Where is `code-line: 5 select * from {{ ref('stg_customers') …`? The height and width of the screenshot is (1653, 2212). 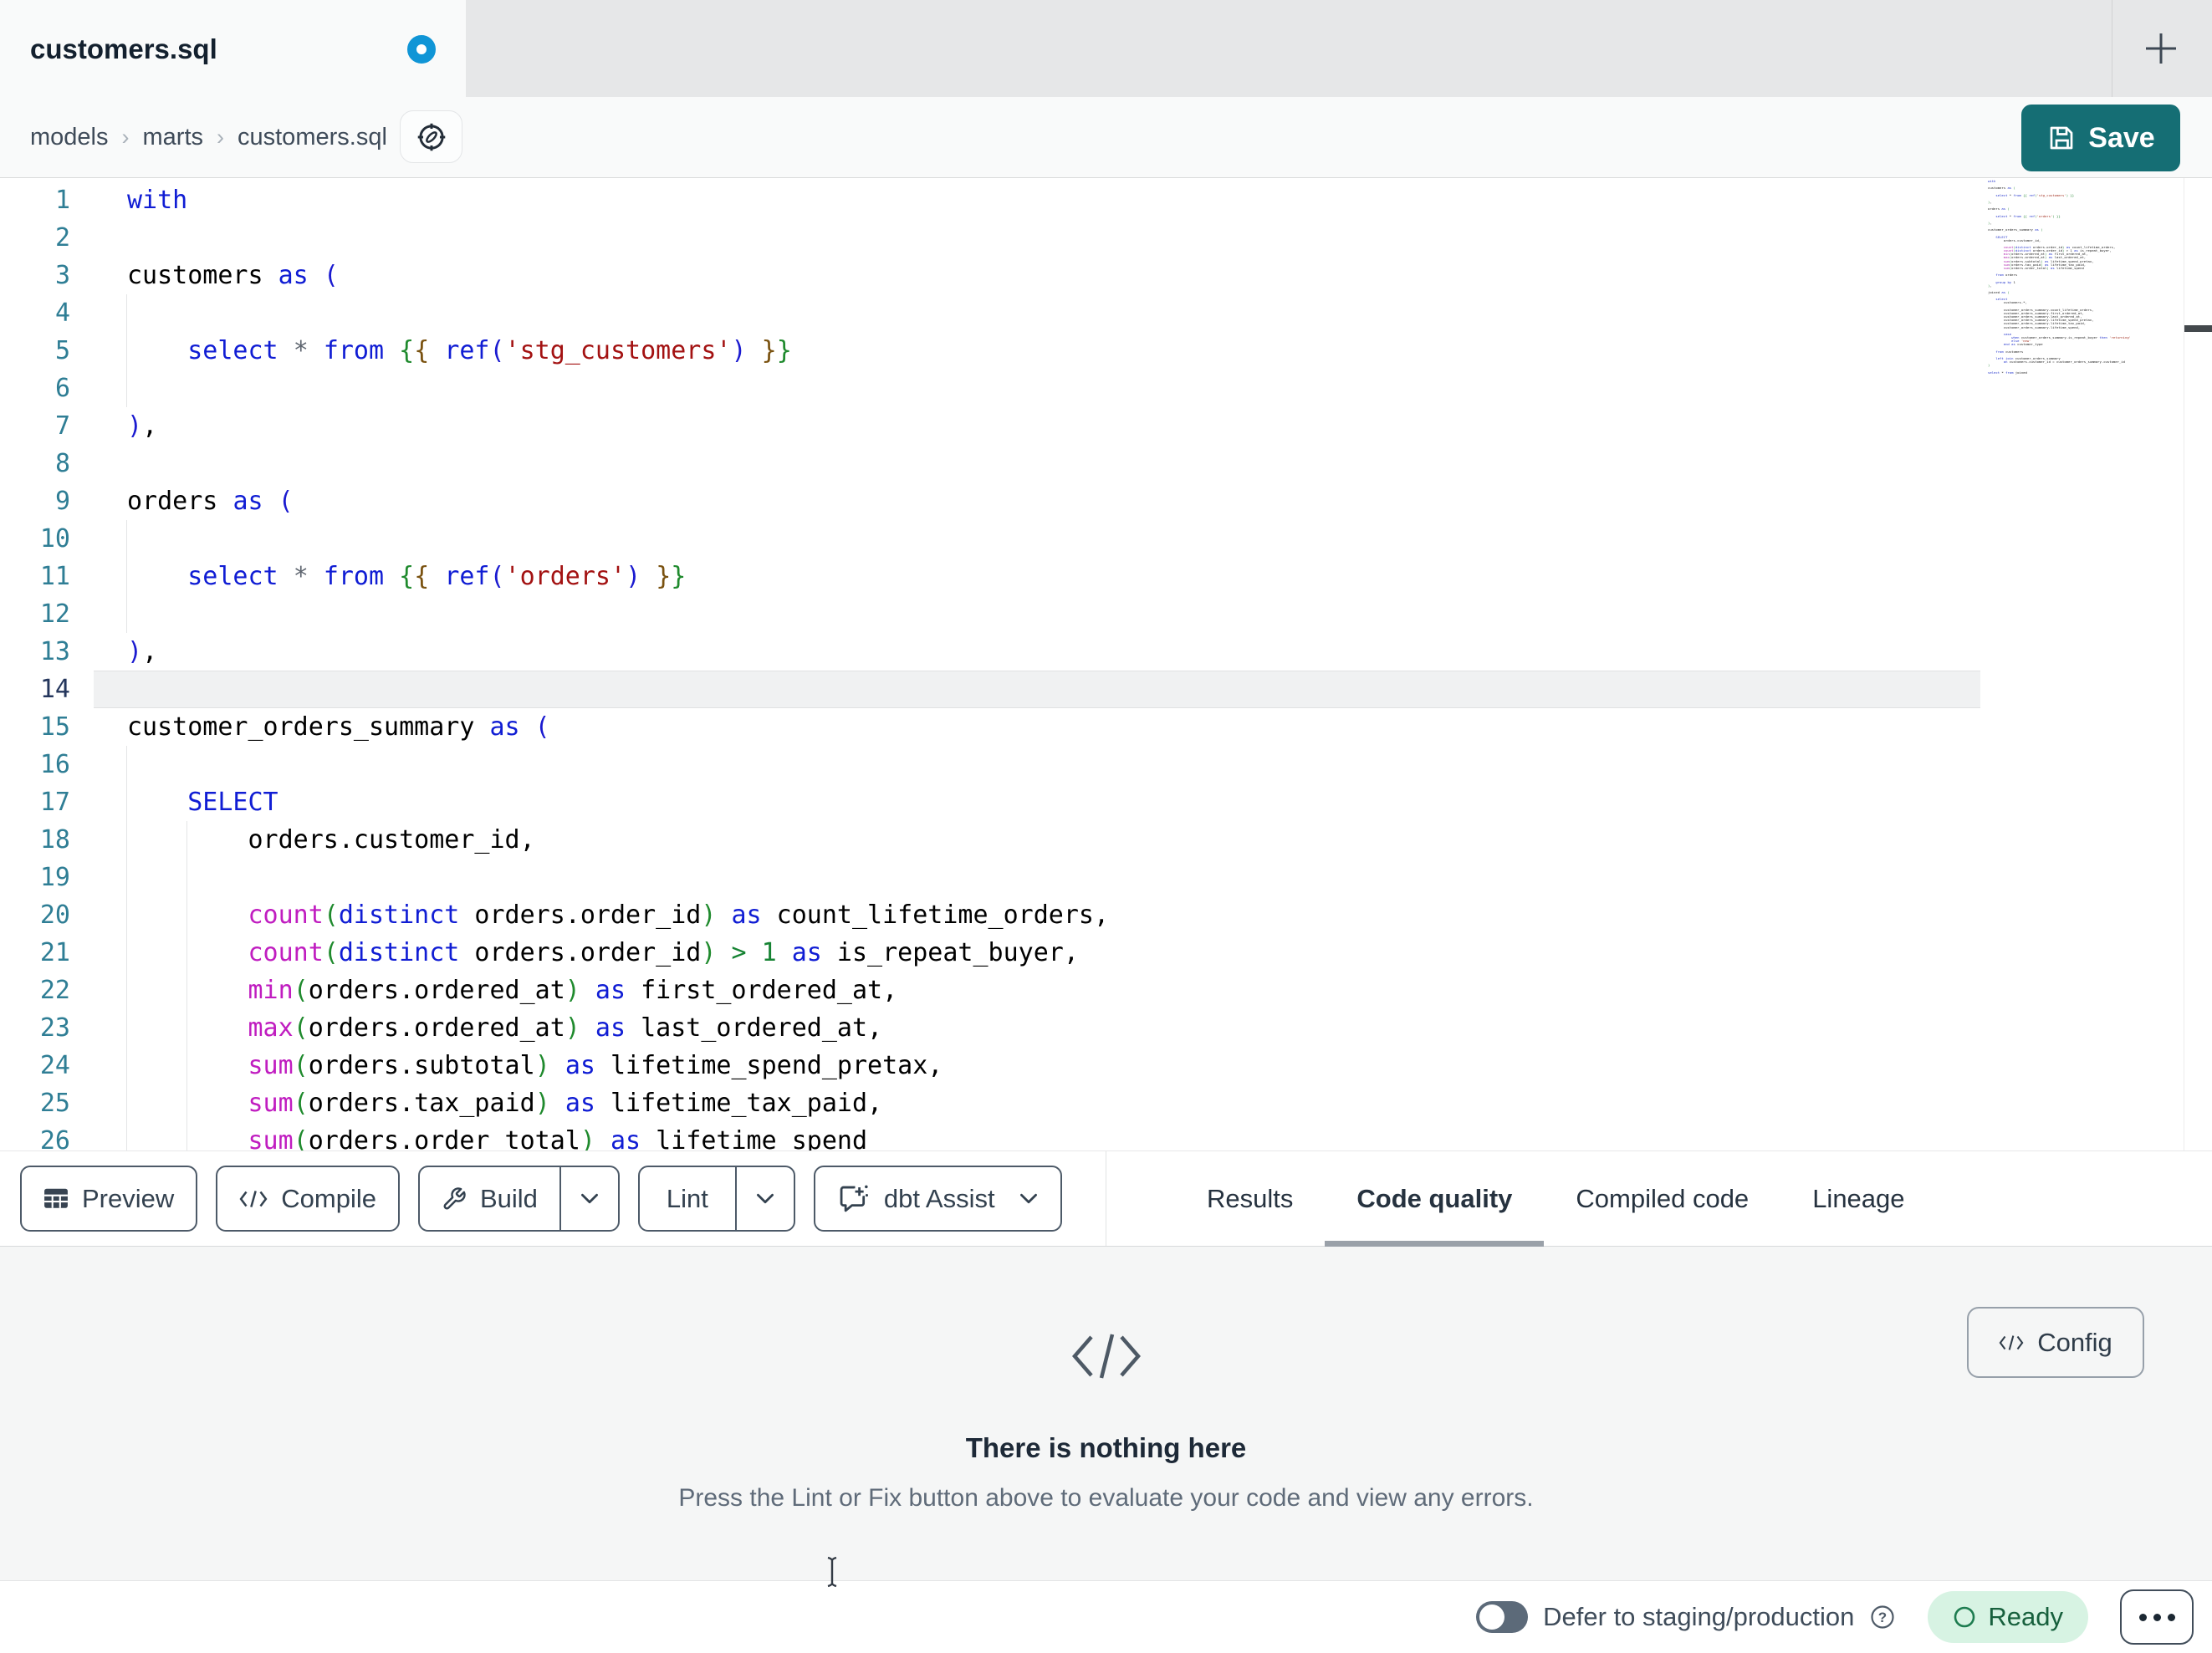 code-line: 5 select * from {{ ref('stg_customers') … is located at coordinates (1106, 351).